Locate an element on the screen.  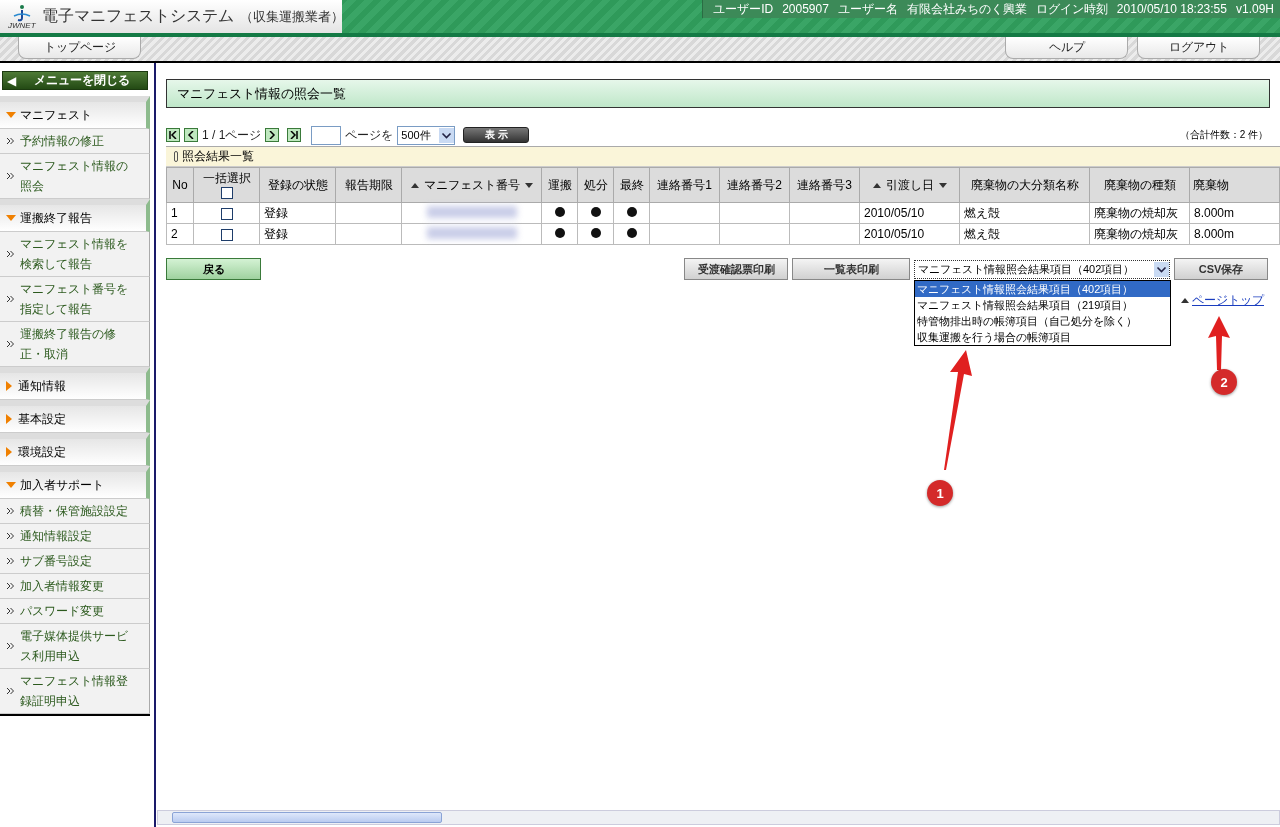
next-page-button is located at coordinates (272, 135).